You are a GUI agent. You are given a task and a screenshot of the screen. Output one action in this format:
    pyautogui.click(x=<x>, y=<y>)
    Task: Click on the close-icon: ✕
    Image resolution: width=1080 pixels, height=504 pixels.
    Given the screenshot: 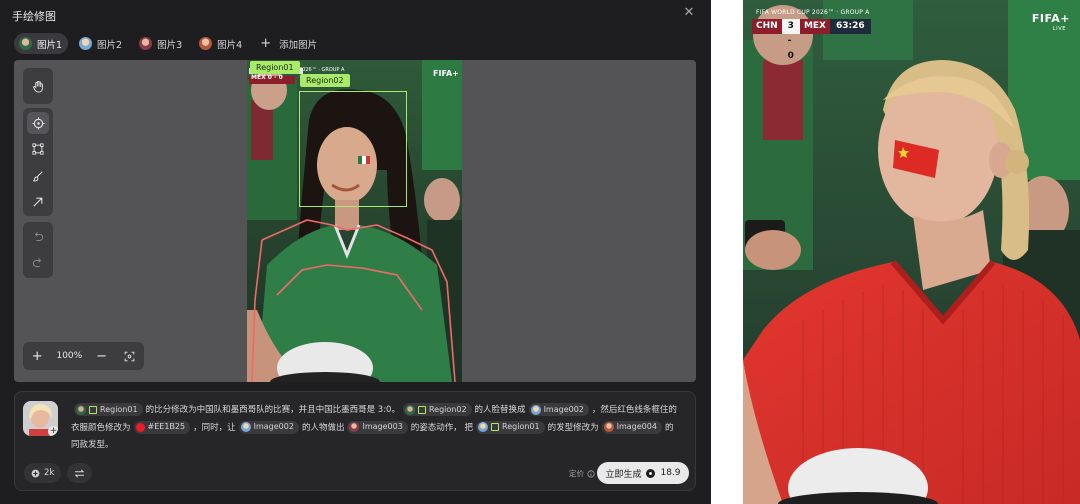 What is the action you would take?
    pyautogui.click(x=689, y=13)
    